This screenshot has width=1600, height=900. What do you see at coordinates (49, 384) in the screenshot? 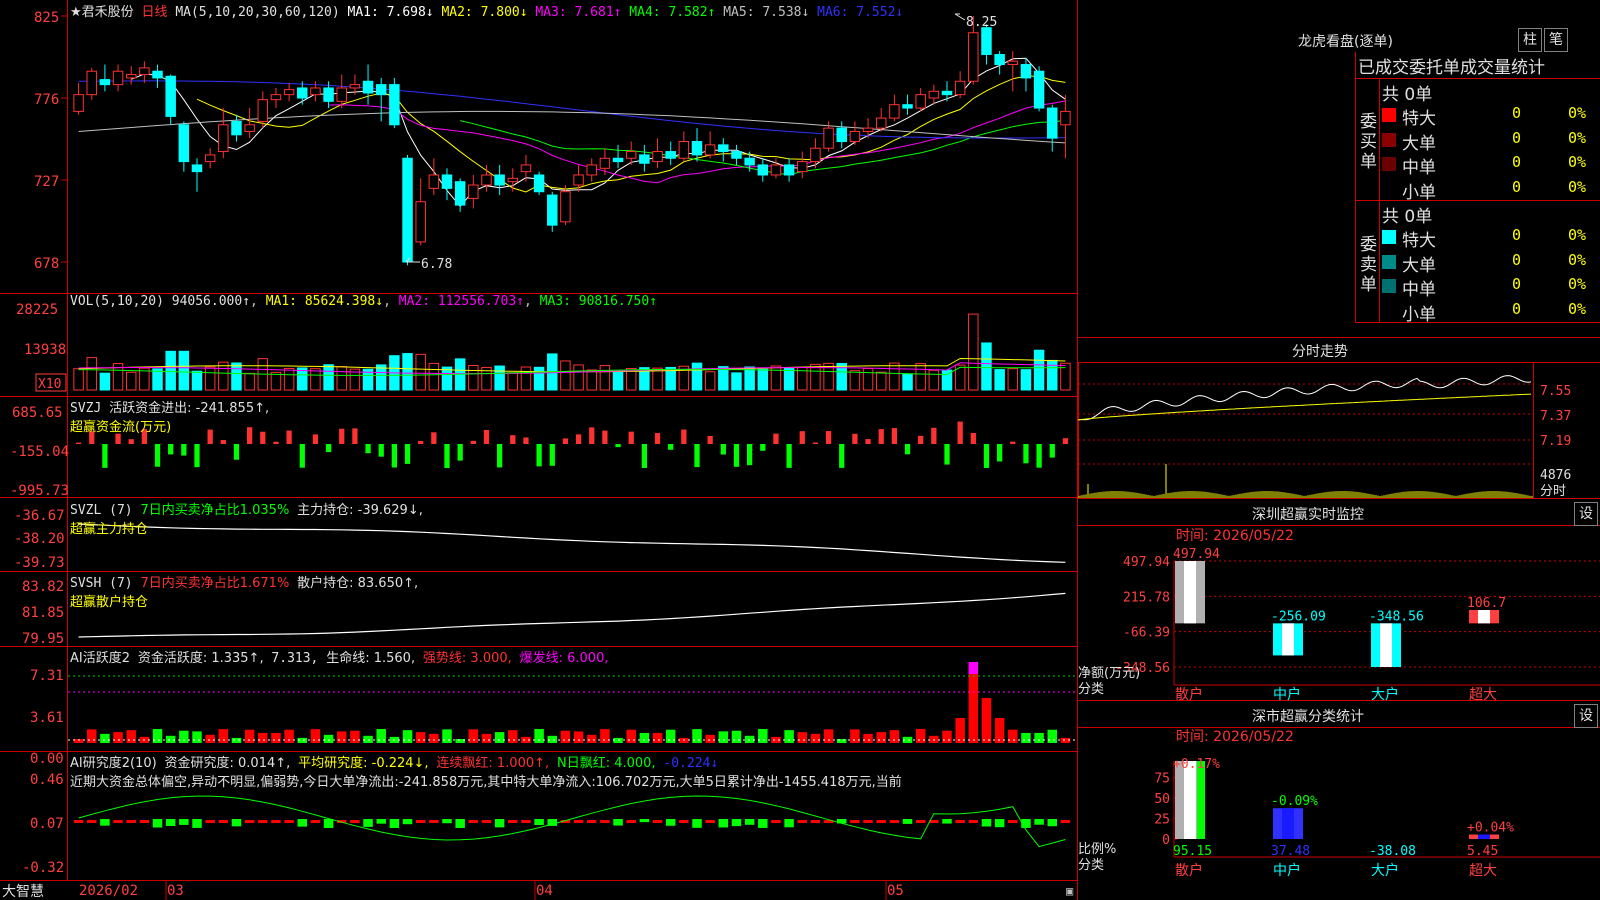
I see `vol-unit: X10` at bounding box center [49, 384].